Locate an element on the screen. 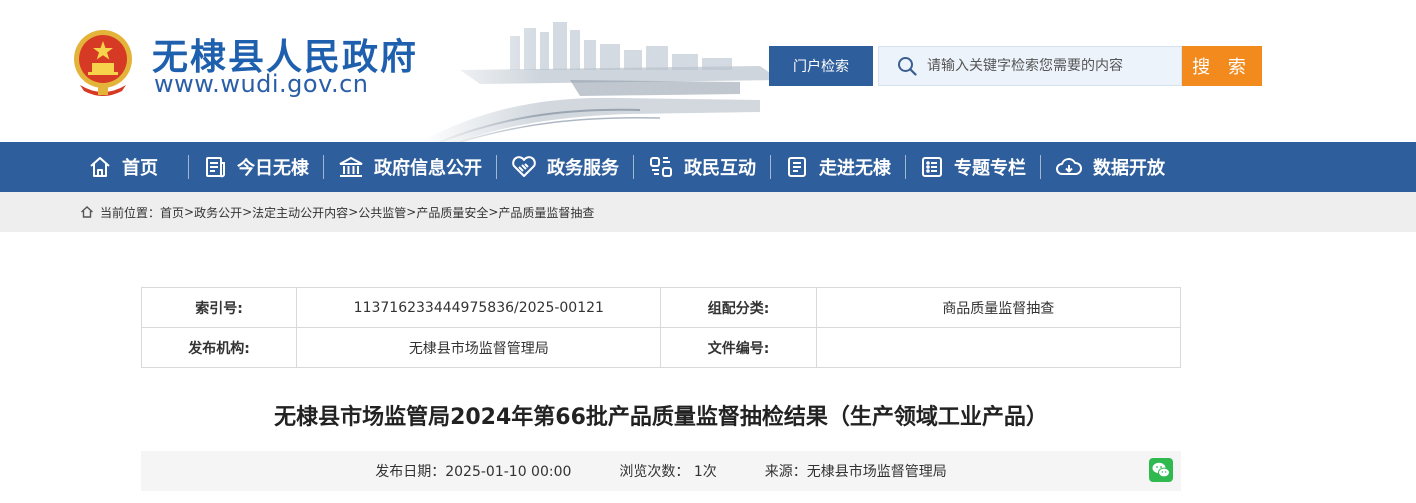  search-icon is located at coordinates (907, 66).